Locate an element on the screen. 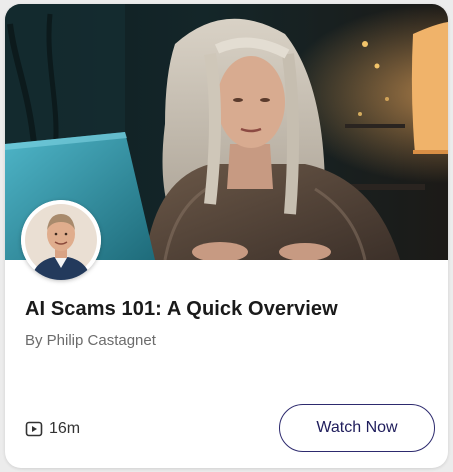 The image size is (453, 472). course-title: AI Scams 101: A Quick Overview is located at coordinates (230, 309).